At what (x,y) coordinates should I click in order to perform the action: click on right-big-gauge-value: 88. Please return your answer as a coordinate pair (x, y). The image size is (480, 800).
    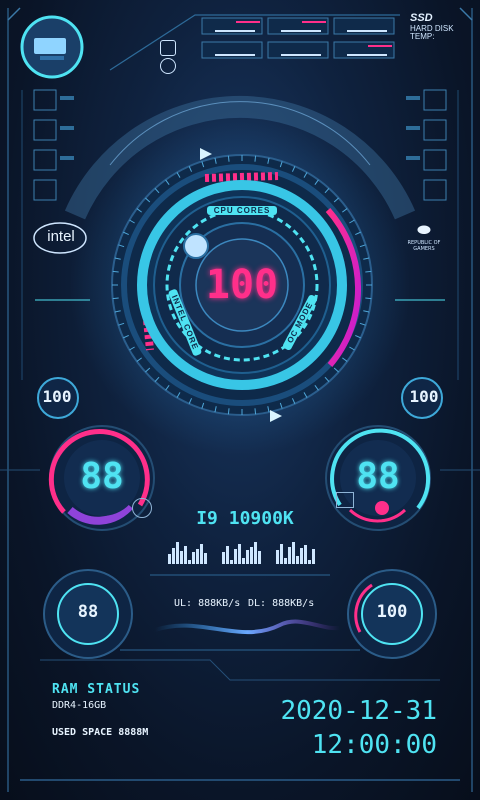
    Looking at the image, I should click on (378, 476).